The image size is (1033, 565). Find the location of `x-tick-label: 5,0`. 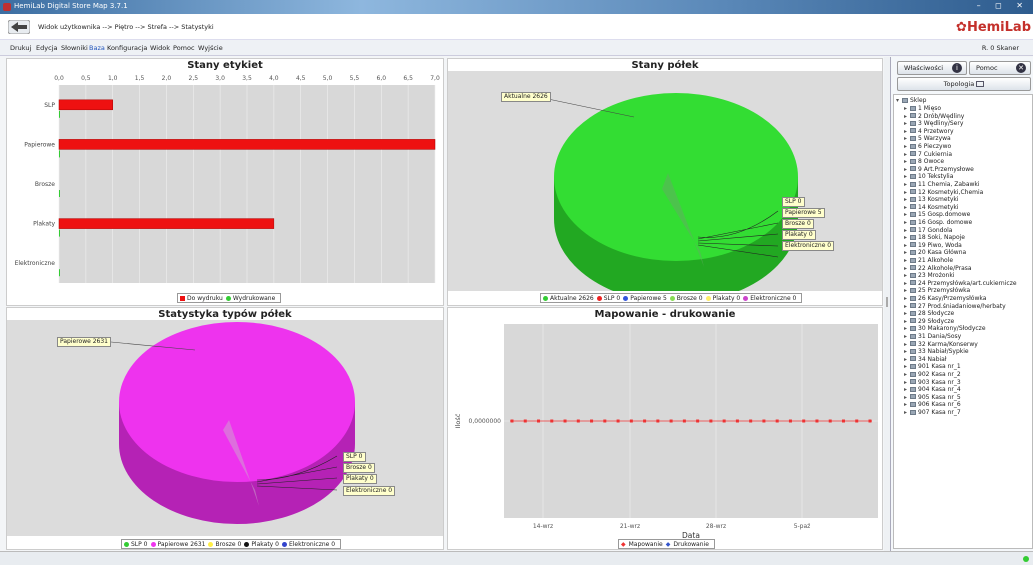

x-tick-label: 5,0 is located at coordinates (328, 78).